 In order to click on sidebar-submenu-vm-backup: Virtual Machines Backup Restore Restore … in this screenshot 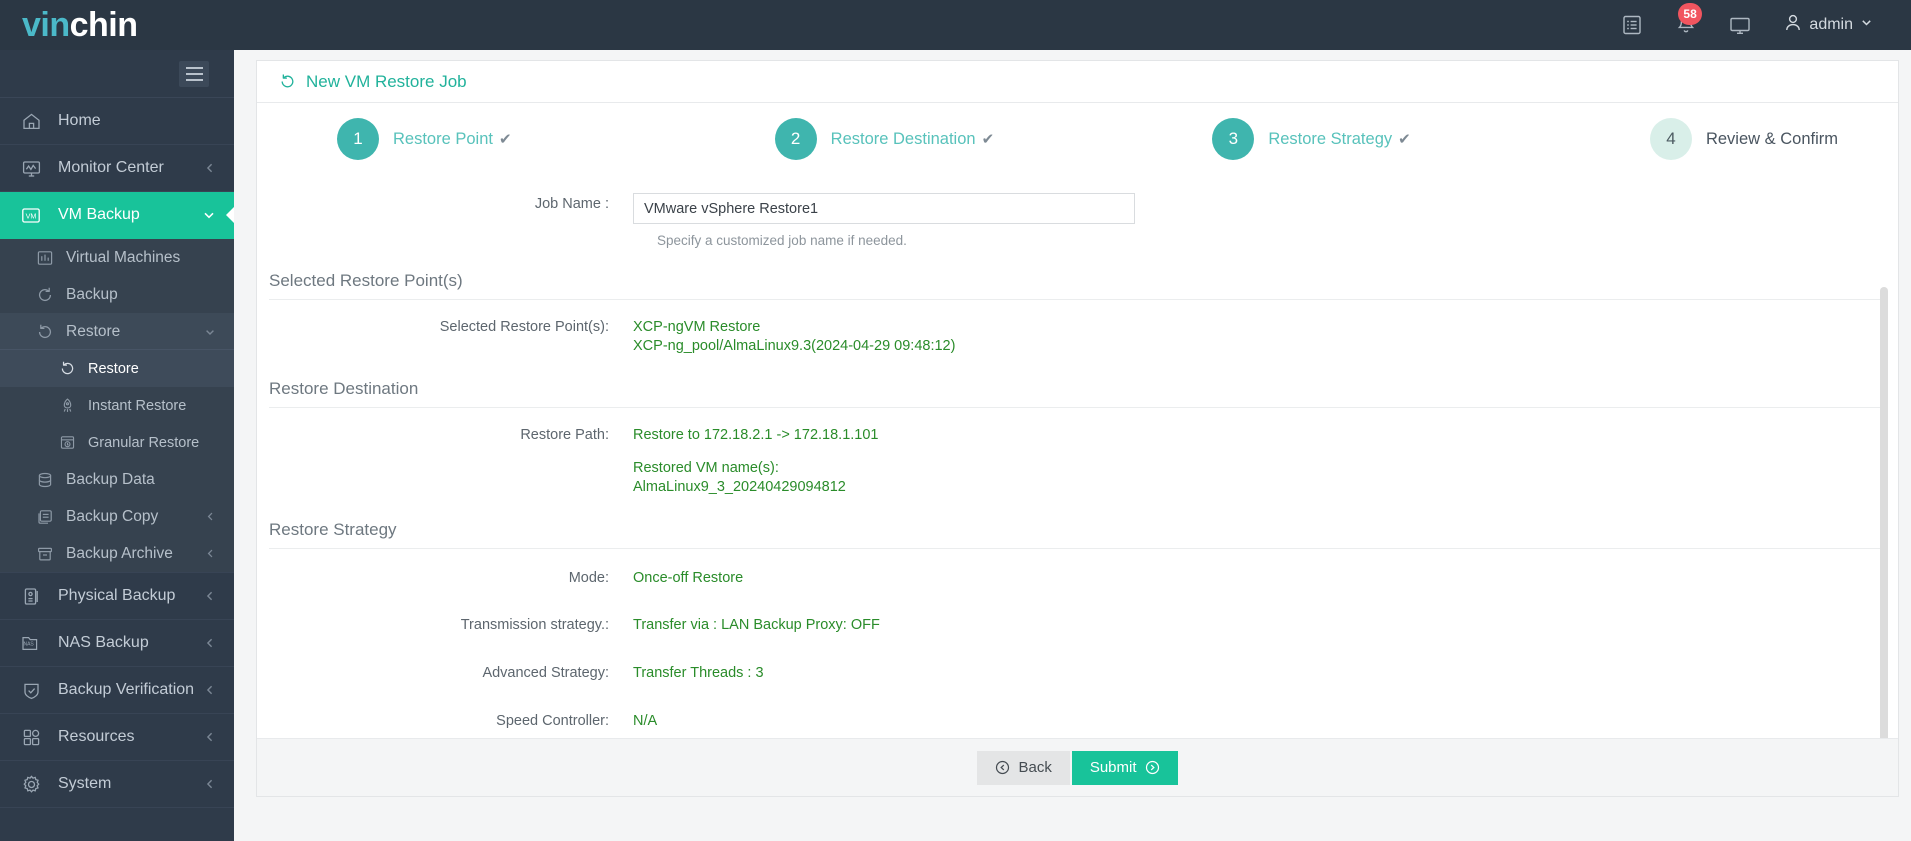, I will do `click(117, 405)`.